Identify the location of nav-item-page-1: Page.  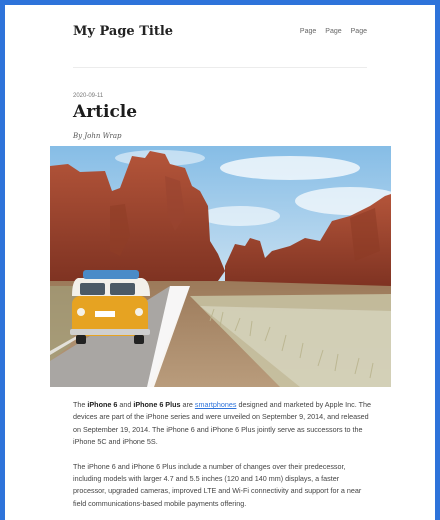
(308, 31).